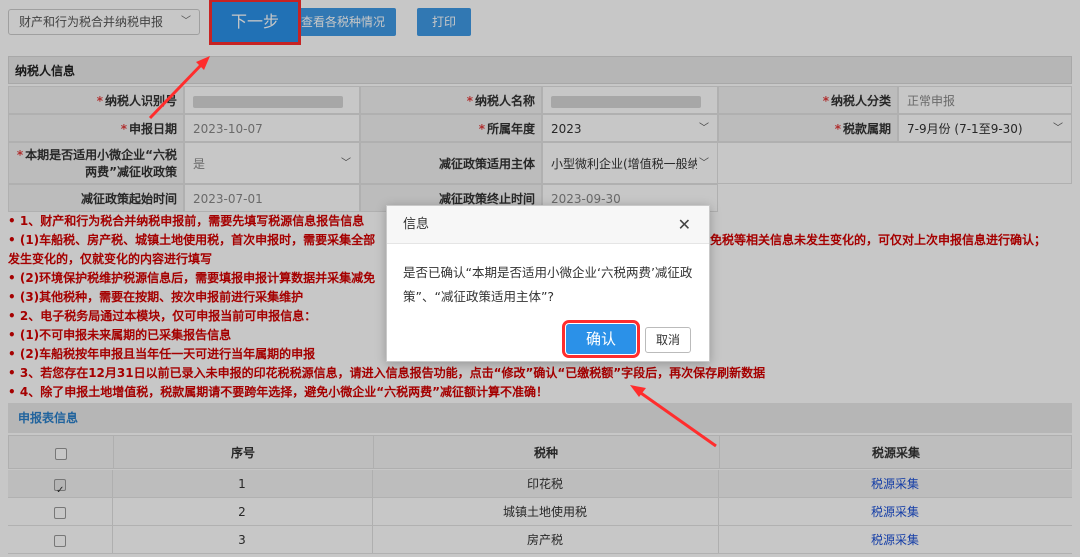  Describe the element at coordinates (548, 225) in the screenshot. I see `dialog-header: 信息 ✕` at that location.